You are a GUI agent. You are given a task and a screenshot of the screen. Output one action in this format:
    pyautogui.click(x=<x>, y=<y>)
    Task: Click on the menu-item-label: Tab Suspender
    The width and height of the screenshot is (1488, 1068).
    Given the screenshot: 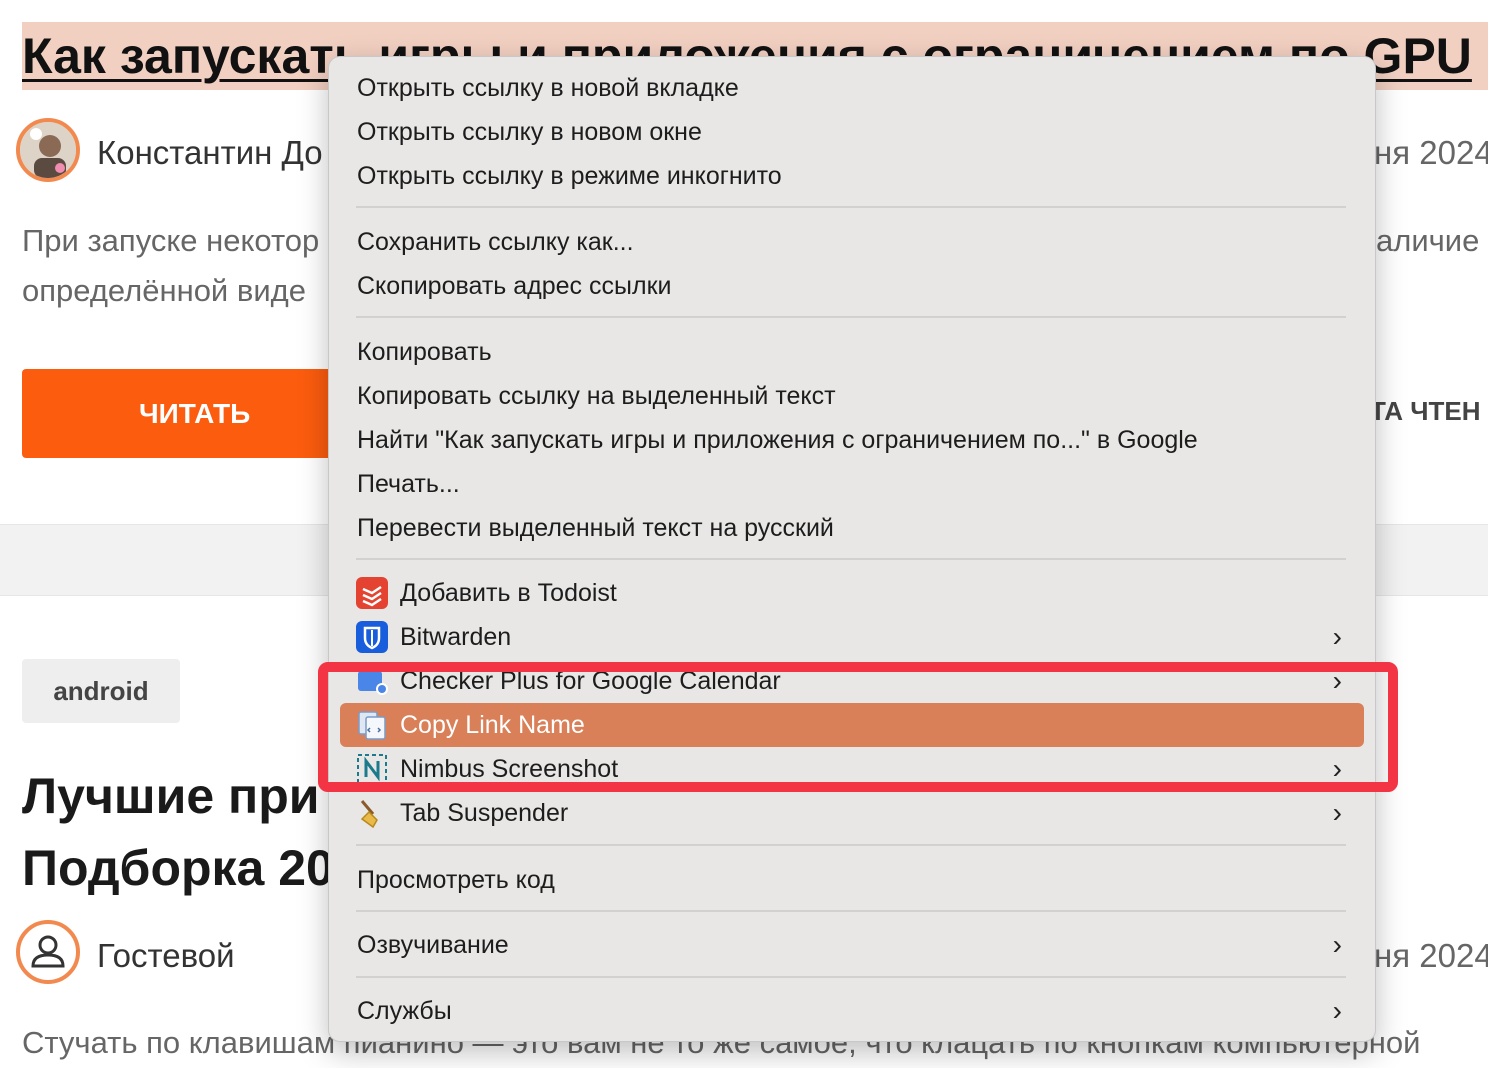 What is the action you would take?
    pyautogui.click(x=484, y=813)
    